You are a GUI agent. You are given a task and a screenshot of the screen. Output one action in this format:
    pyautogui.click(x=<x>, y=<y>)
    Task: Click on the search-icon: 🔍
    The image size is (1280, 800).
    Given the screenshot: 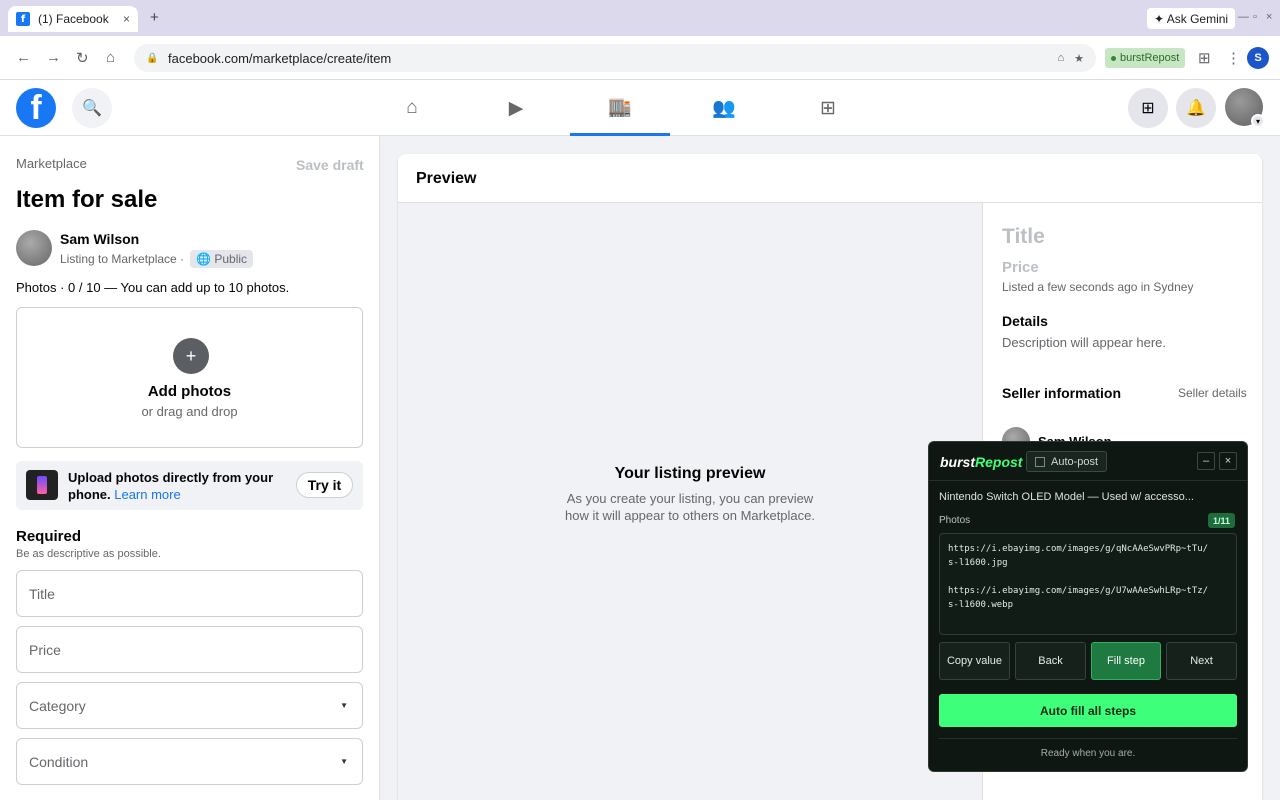 What is the action you would take?
    pyautogui.click(x=92, y=108)
    